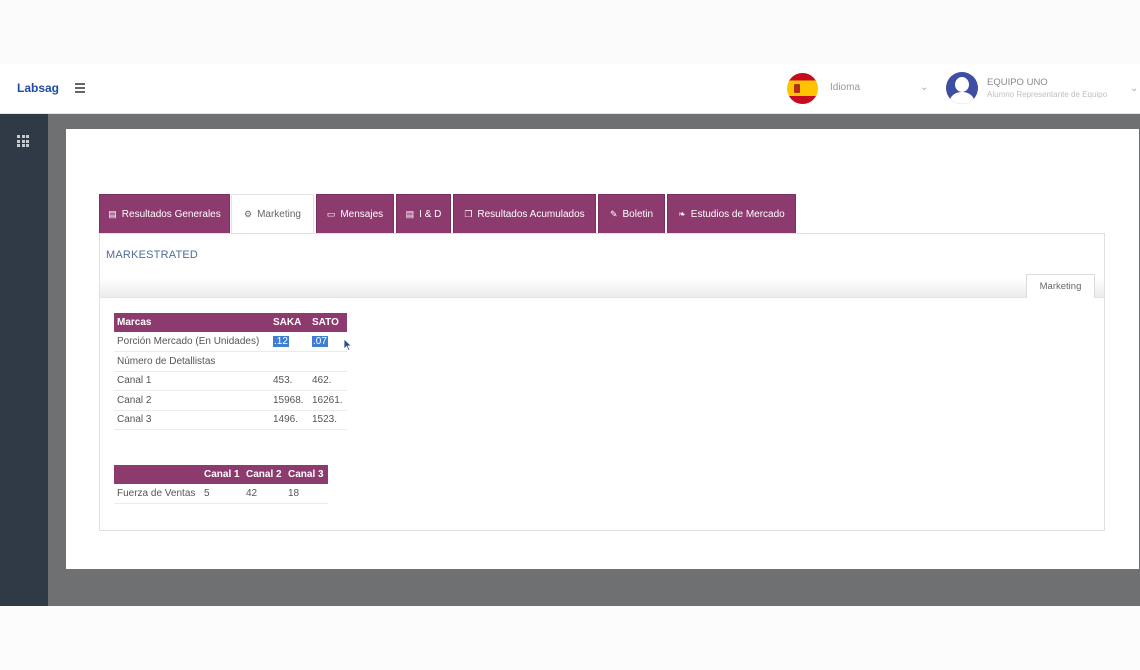 The image size is (1140, 670). What do you see at coordinates (682, 213) in the screenshot?
I see `leaf-icon: ❧` at bounding box center [682, 213].